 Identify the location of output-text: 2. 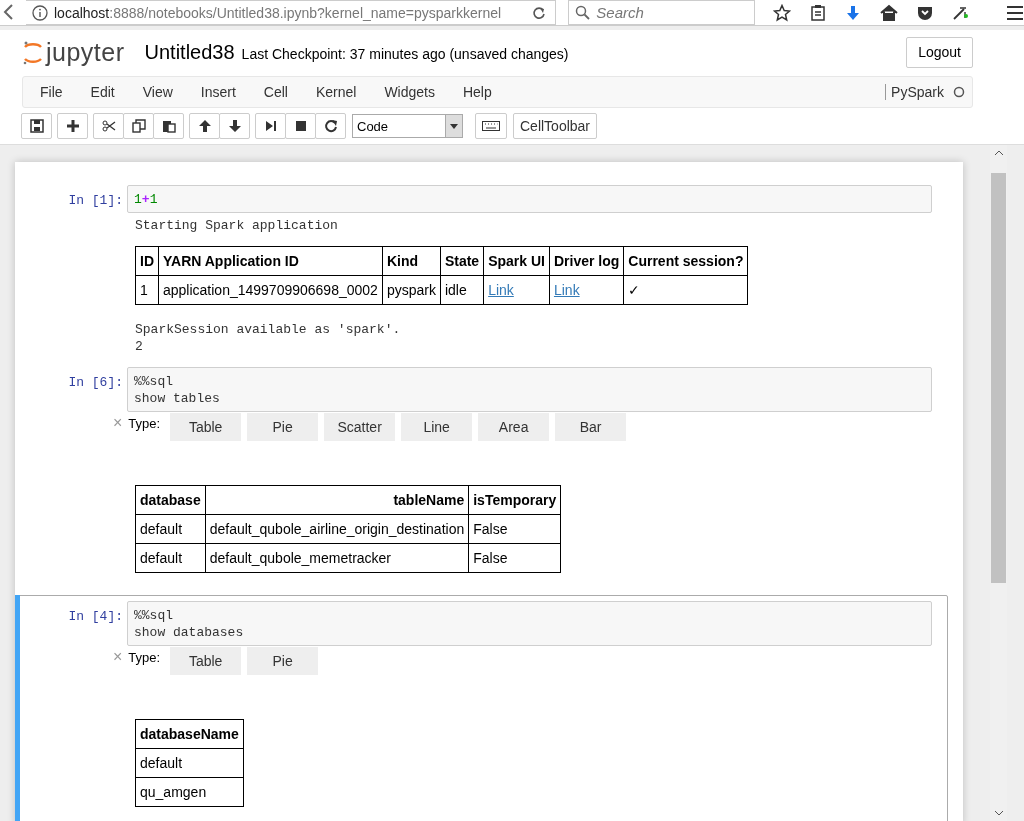
(139, 346).